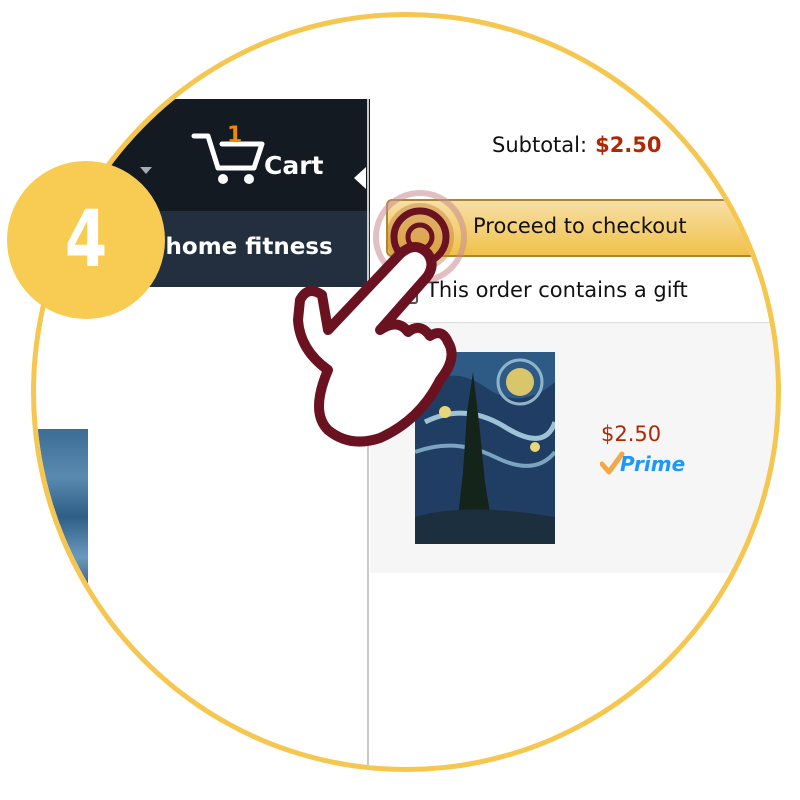 The width and height of the screenshot is (800, 800). I want to click on prime-label: Prime, so click(652, 464).